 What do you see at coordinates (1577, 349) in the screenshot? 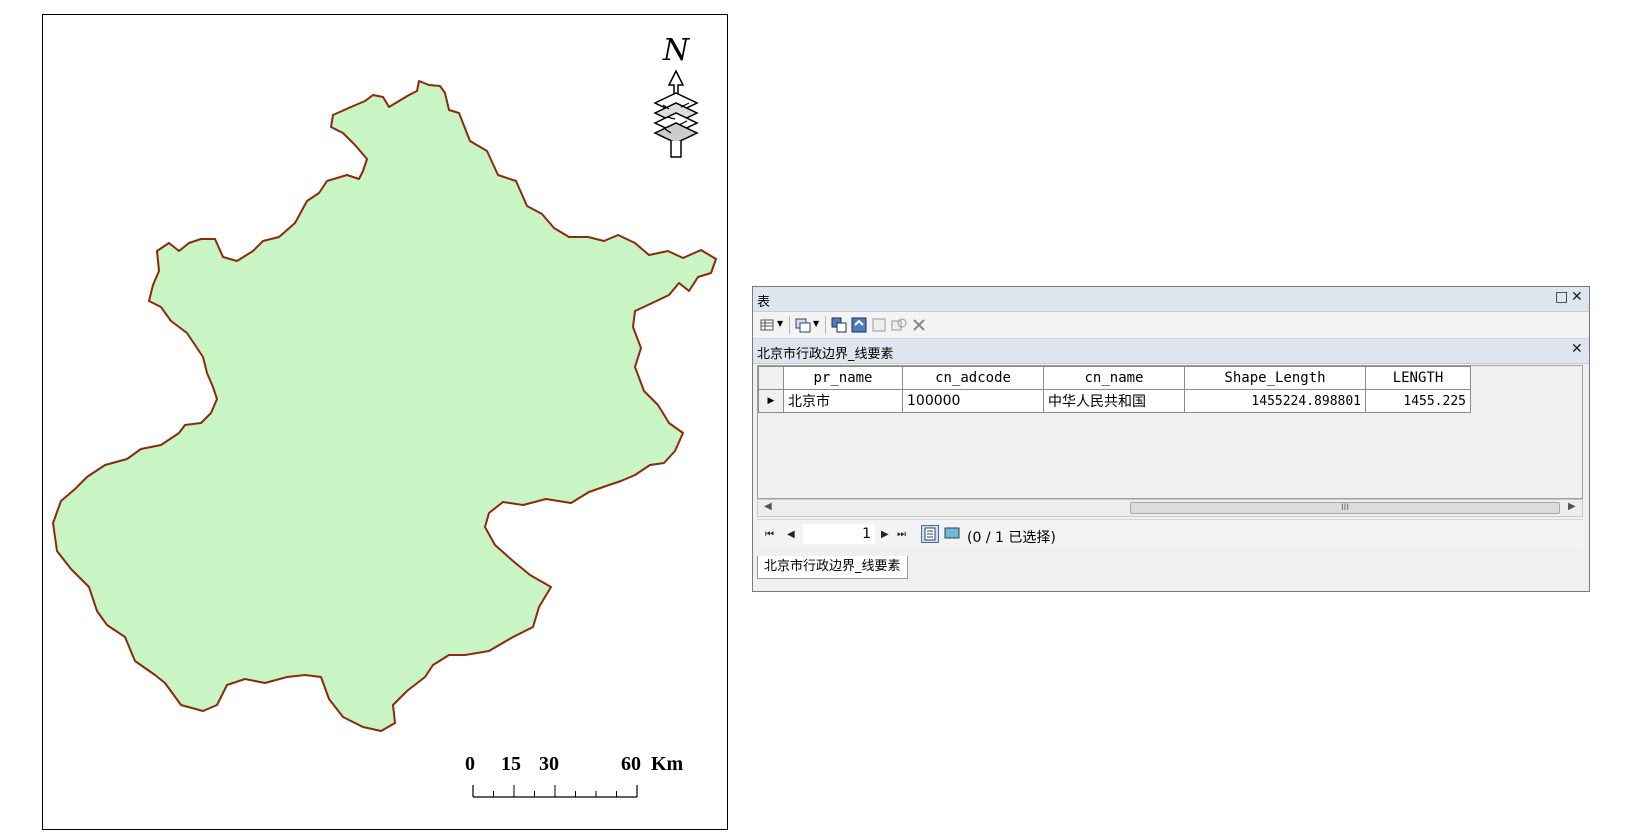
I see `close-table-tab-icon: ✕` at bounding box center [1577, 349].